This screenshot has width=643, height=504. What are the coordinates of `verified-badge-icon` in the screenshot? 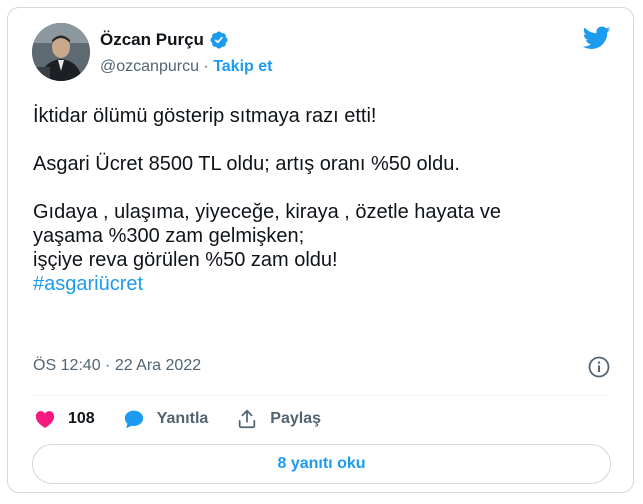 It's located at (219, 40).